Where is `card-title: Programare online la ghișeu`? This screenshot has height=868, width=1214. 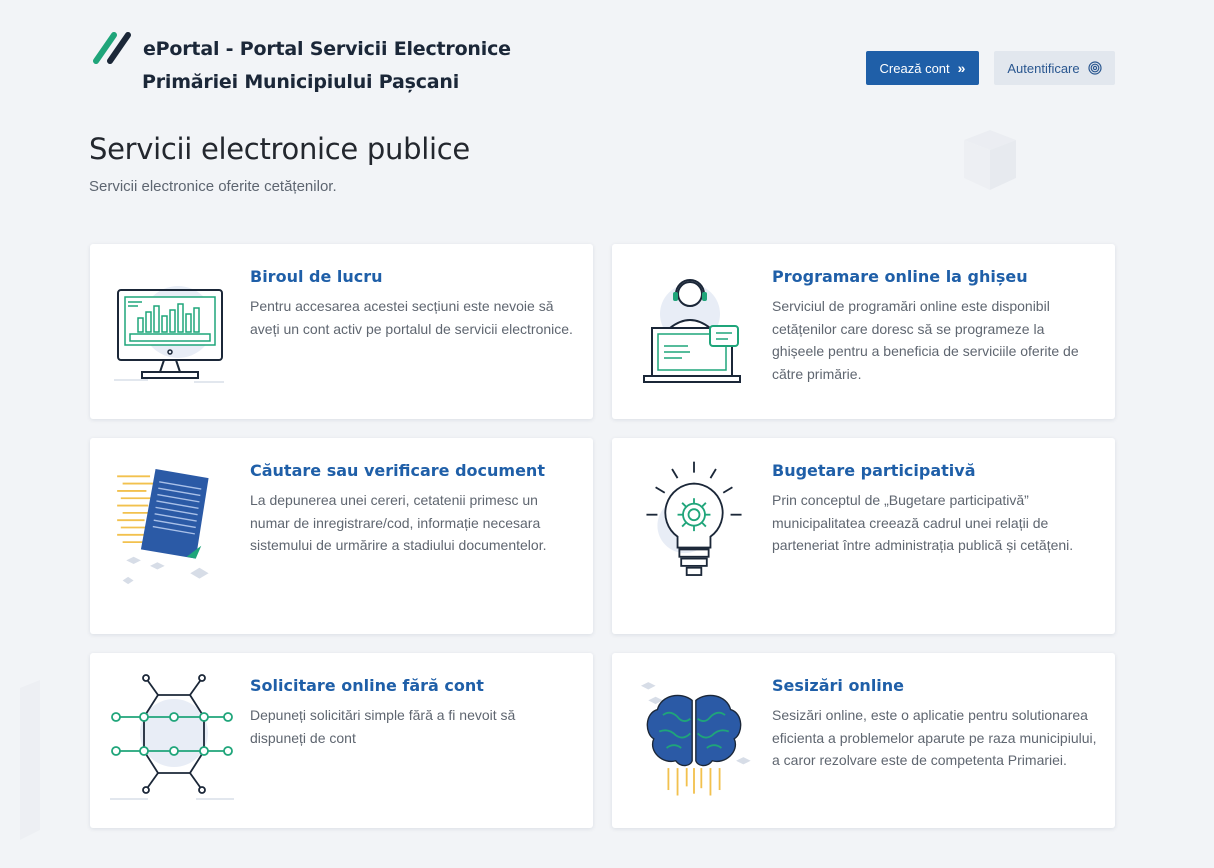
card-title: Programare online la ghișeu is located at coordinates (900, 276).